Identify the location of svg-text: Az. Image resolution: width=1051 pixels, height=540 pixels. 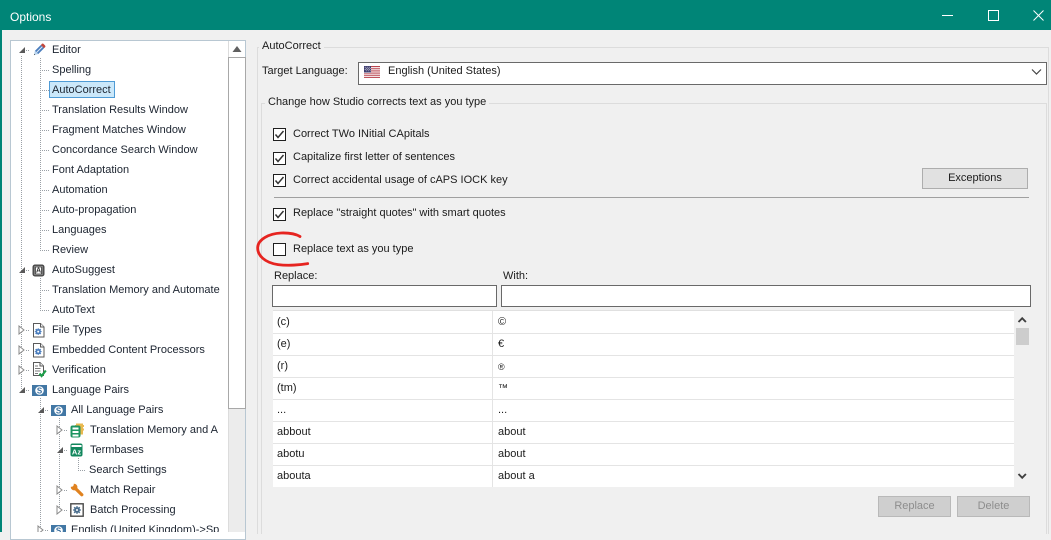
(76, 452).